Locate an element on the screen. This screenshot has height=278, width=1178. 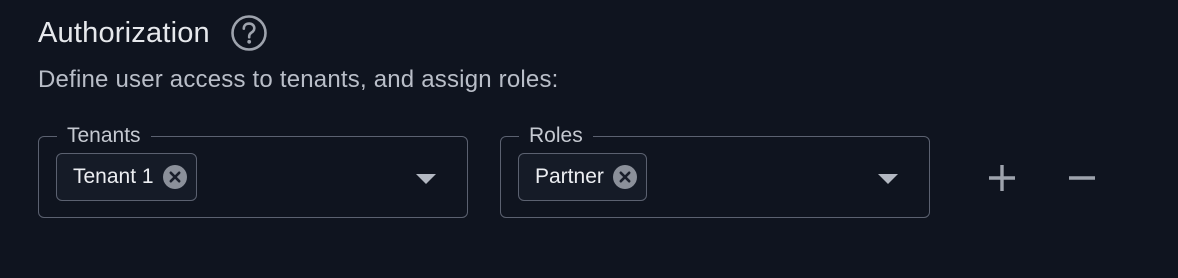
section-title: Authorization is located at coordinates (124, 32).